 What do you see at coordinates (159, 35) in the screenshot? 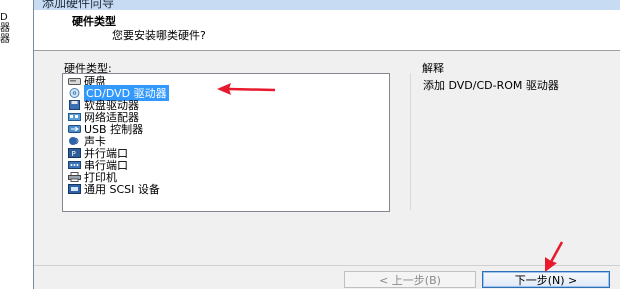
I see `header-subtitle: 您要安装哪类硬件?` at bounding box center [159, 35].